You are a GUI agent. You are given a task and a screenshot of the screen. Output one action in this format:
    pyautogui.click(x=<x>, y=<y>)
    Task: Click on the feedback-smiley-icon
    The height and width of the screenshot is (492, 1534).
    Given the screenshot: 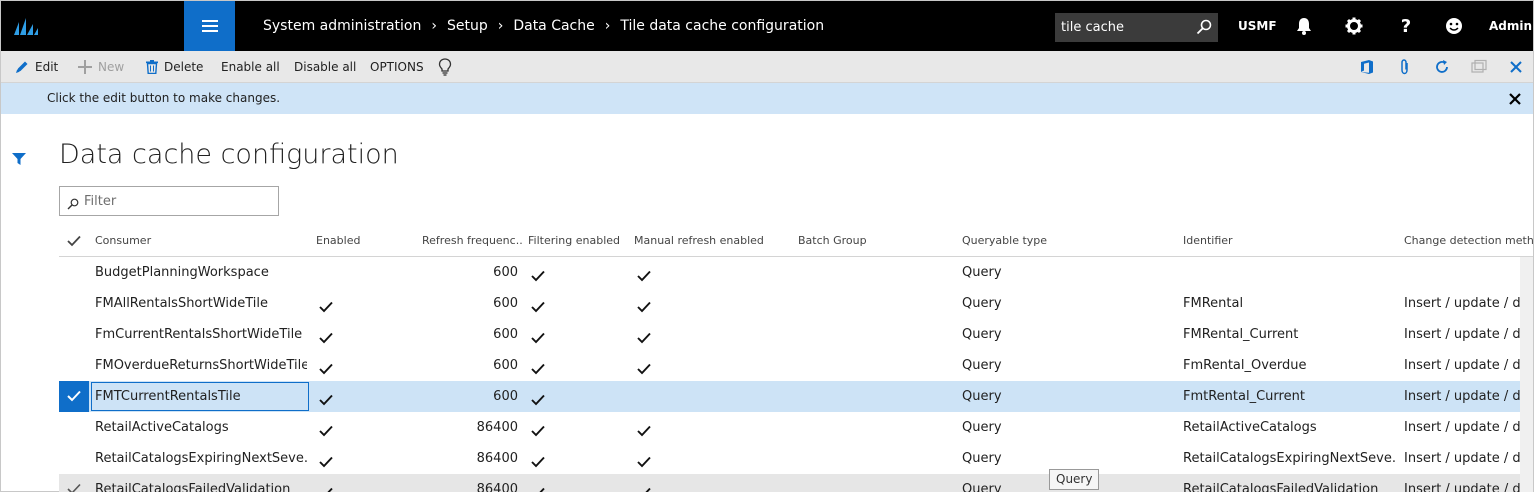 What is the action you would take?
    pyautogui.click(x=1454, y=26)
    